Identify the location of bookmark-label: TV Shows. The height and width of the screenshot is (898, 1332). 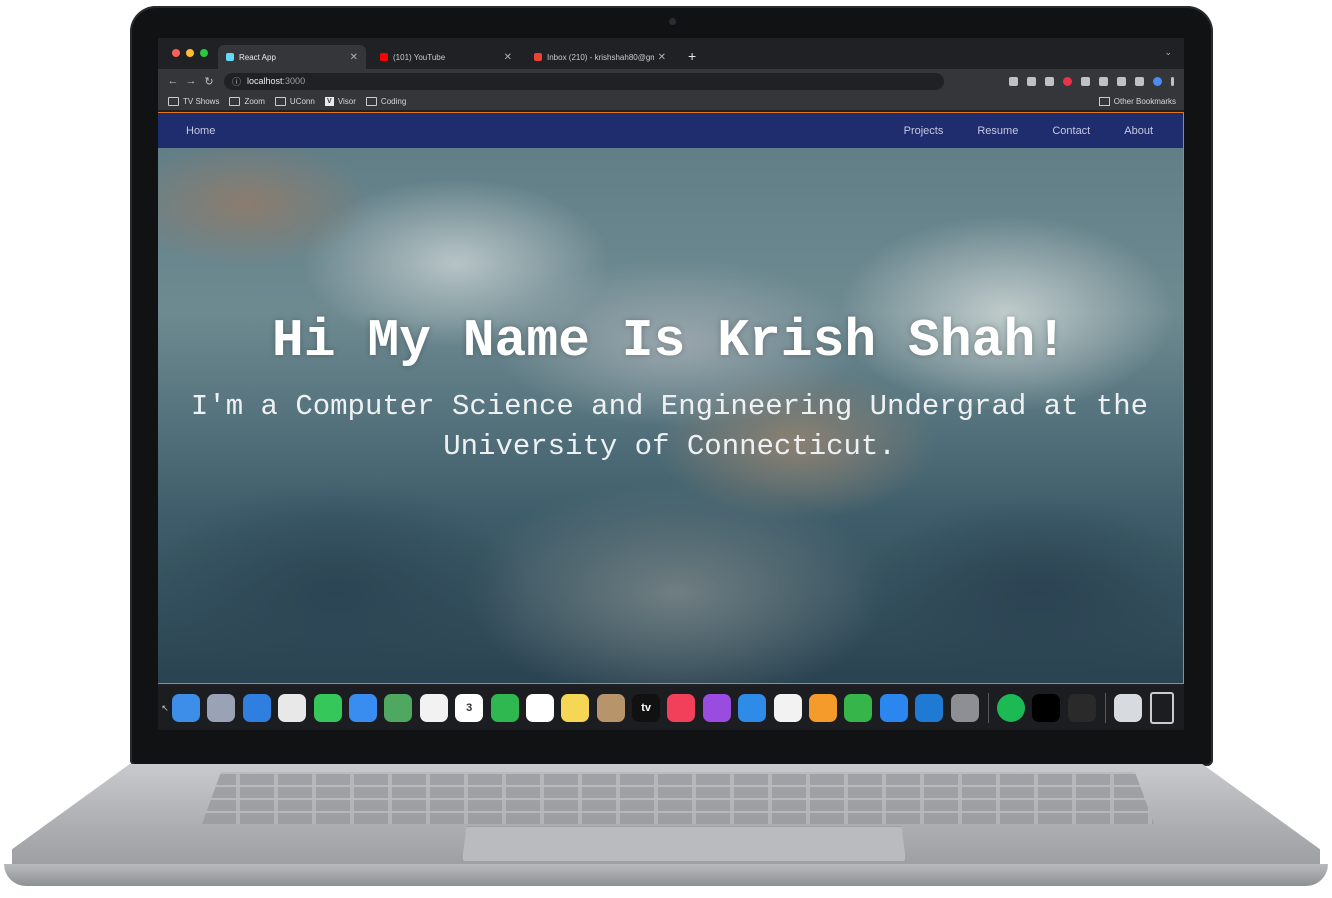
(201, 101).